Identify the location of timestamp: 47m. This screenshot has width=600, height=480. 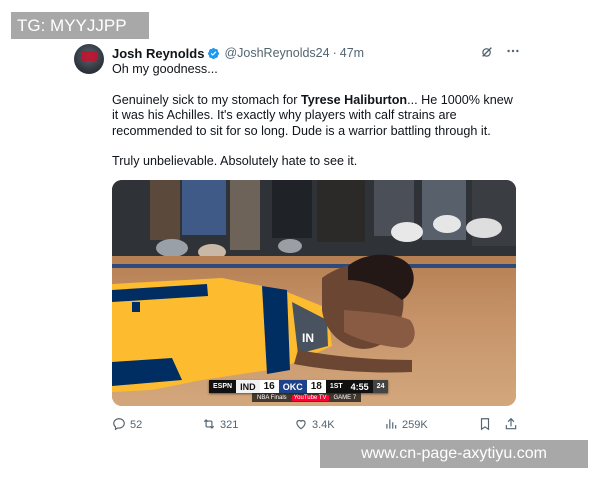
(352, 53).